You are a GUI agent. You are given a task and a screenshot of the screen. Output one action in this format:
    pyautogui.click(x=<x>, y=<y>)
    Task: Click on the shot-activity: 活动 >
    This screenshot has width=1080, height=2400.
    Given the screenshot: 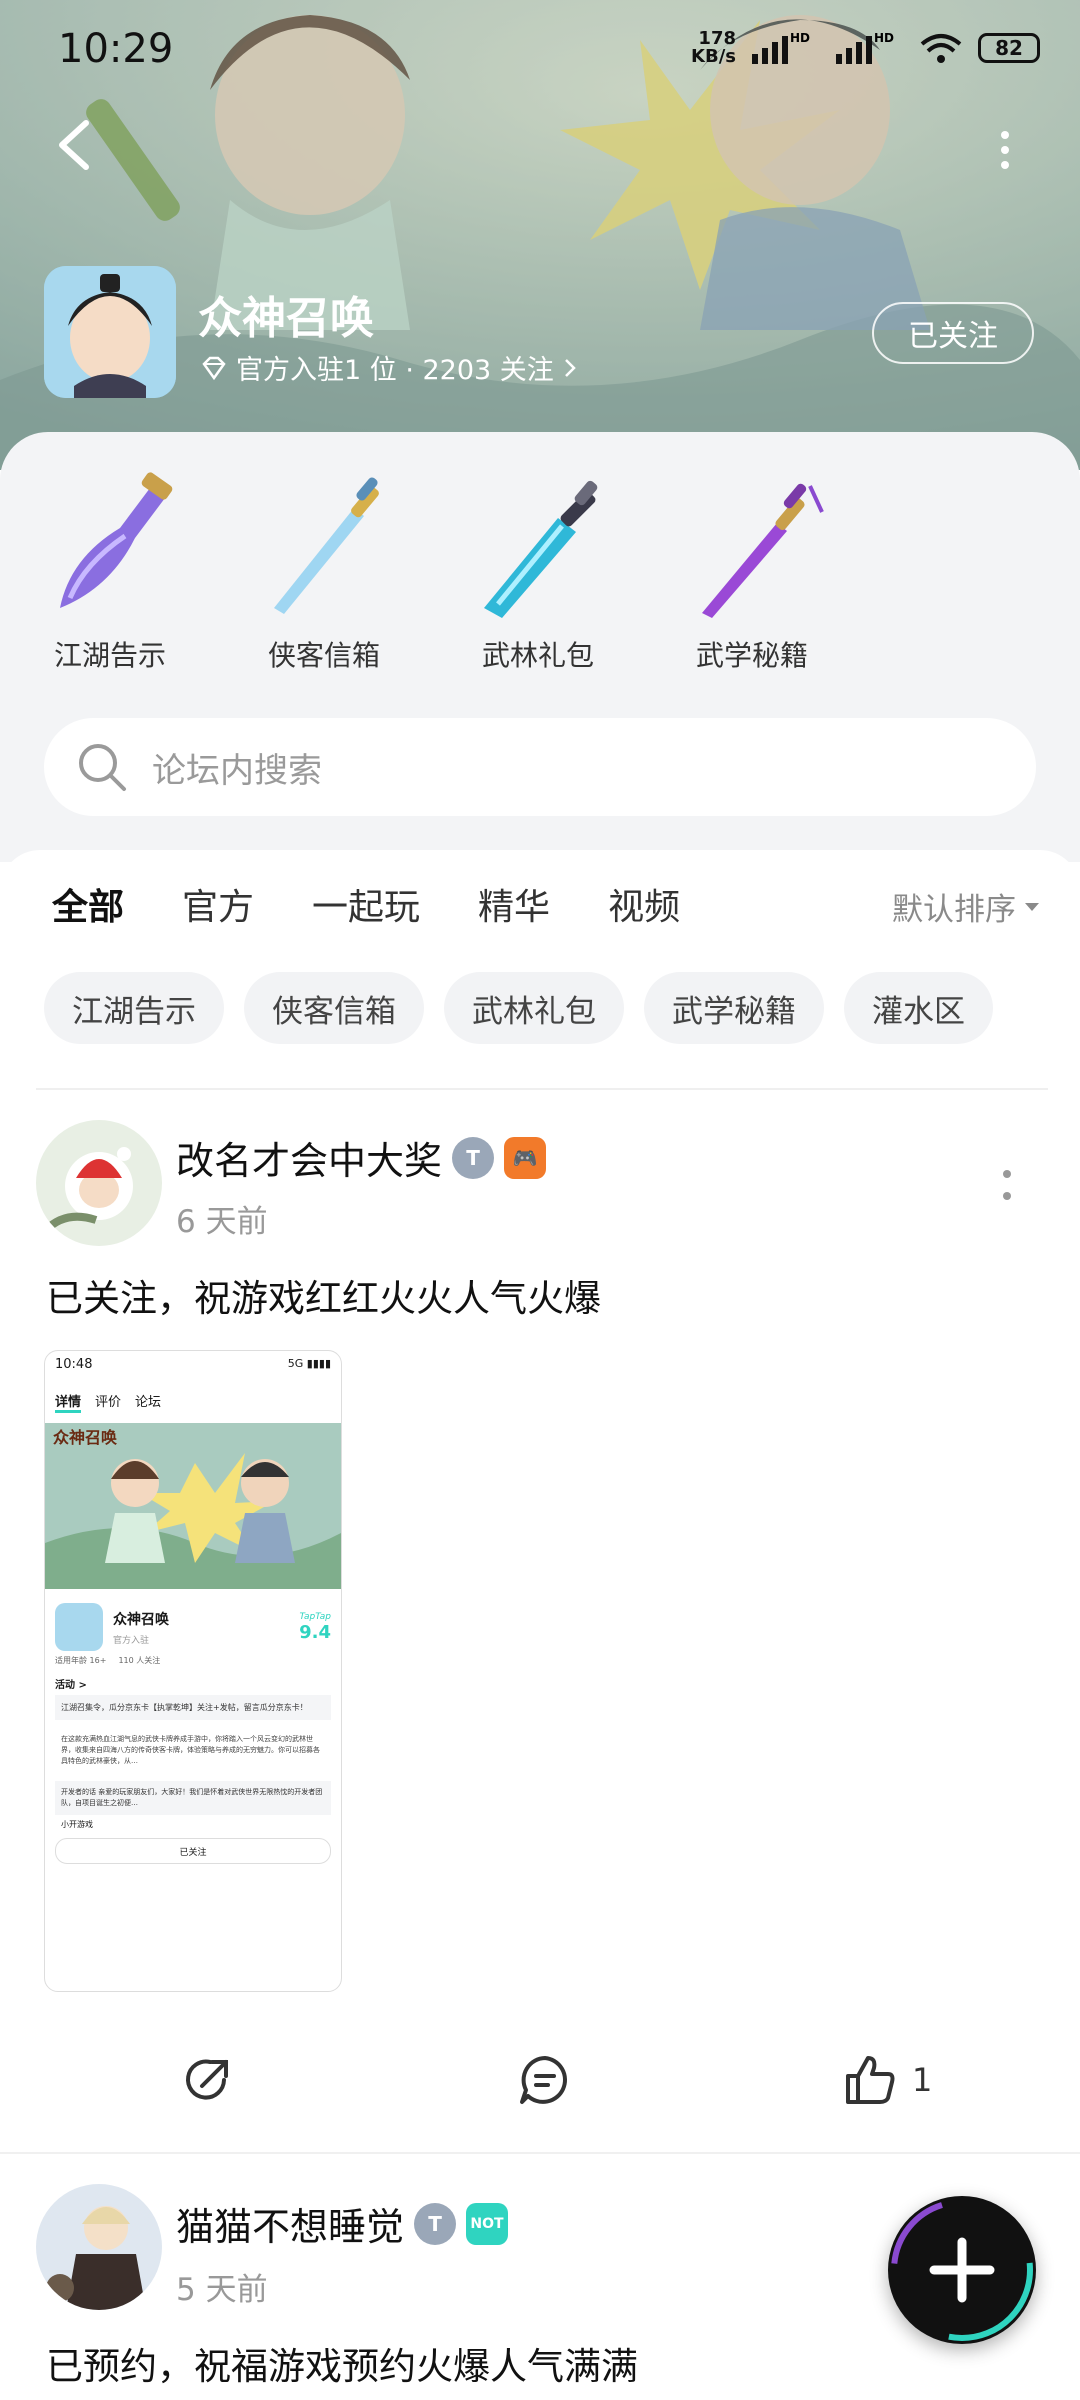 What is the action you would take?
    pyautogui.click(x=71, y=1685)
    